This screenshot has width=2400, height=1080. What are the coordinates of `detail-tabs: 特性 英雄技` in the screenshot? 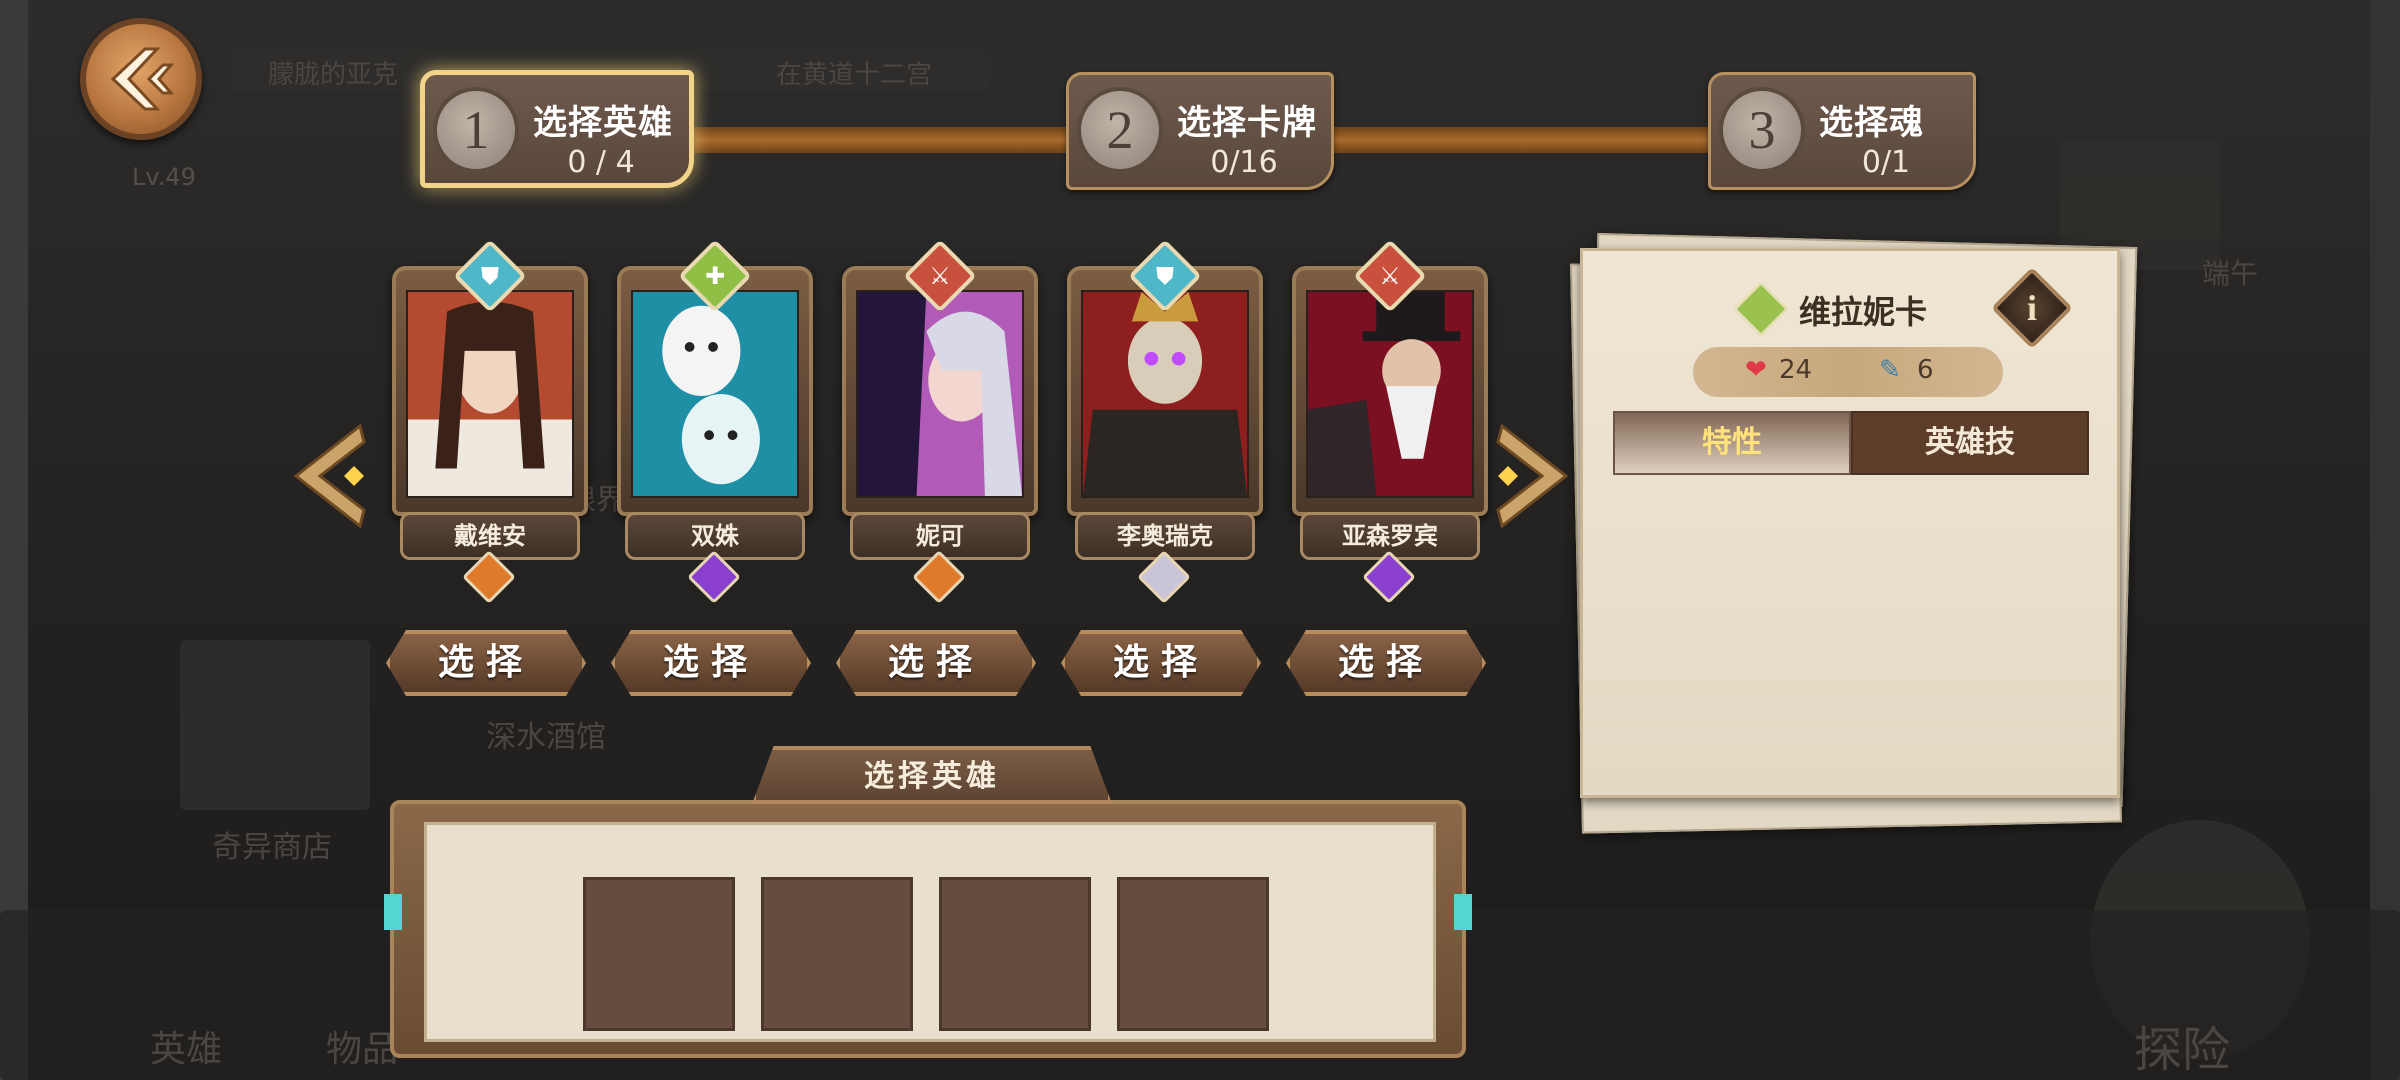 It's located at (1851, 443).